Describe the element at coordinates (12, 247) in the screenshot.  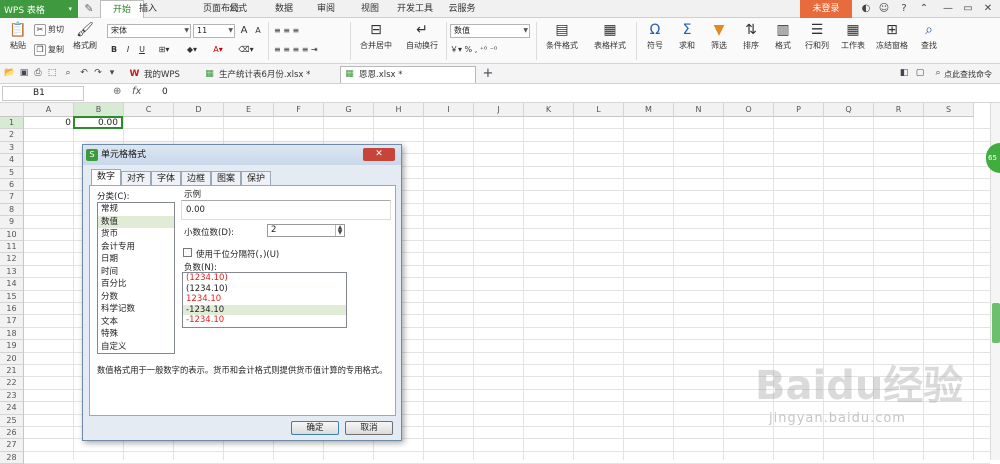
I see `row-header: 11` at that location.